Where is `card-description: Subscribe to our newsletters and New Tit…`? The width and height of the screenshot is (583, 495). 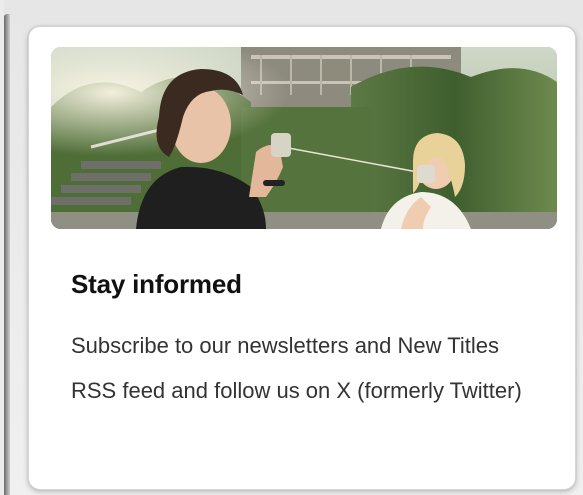 card-description: Subscribe to our newsletters and New Tit… is located at coordinates (296, 368).